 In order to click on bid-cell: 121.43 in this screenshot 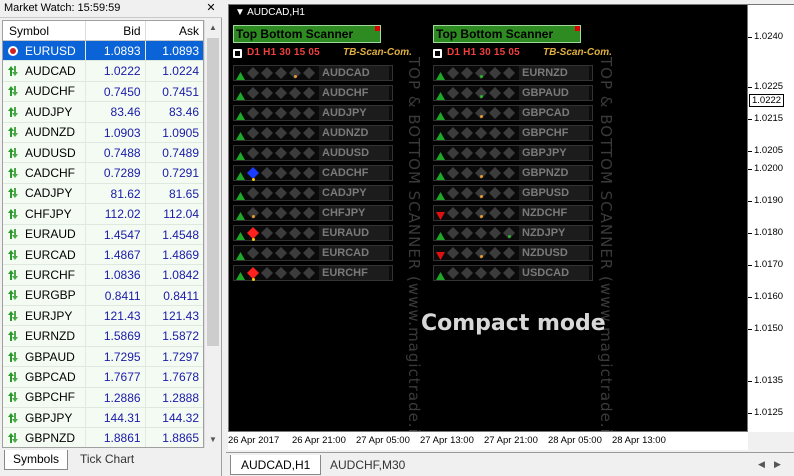, I will do `click(116, 316)`.